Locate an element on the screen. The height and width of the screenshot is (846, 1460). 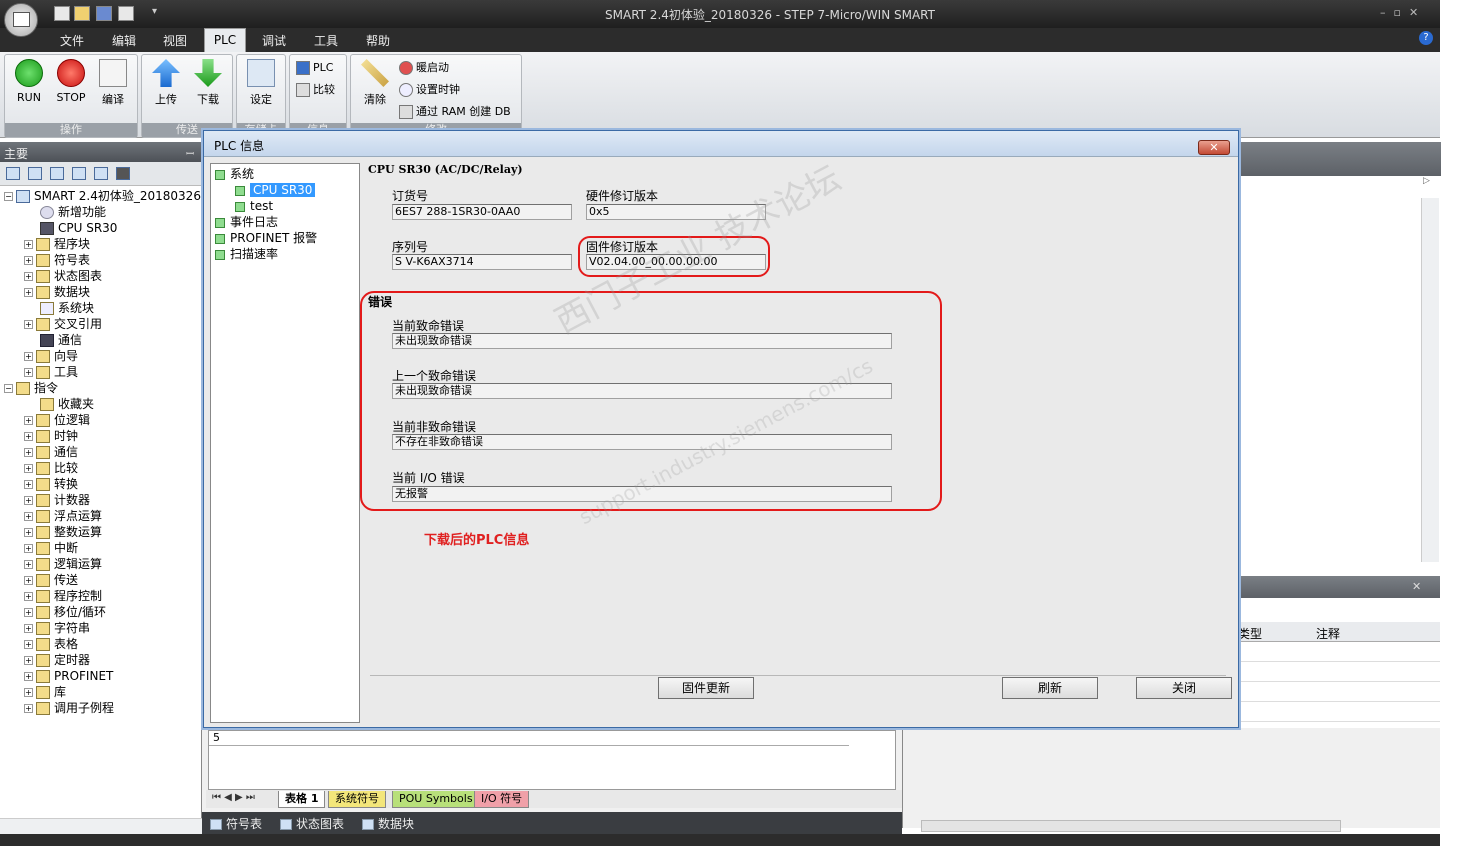
menu-file: 文件 is located at coordinates (72, 40).